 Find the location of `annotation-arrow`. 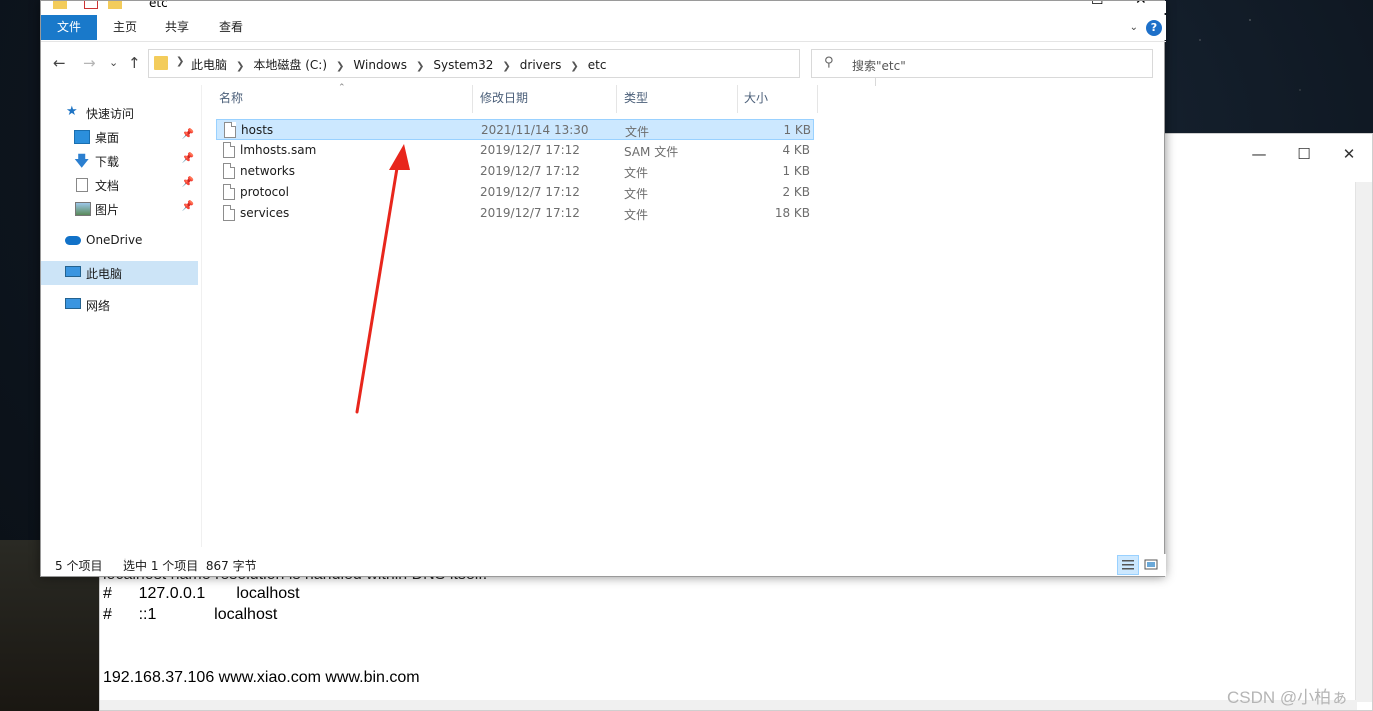

annotation-arrow is located at coordinates (382, 279).